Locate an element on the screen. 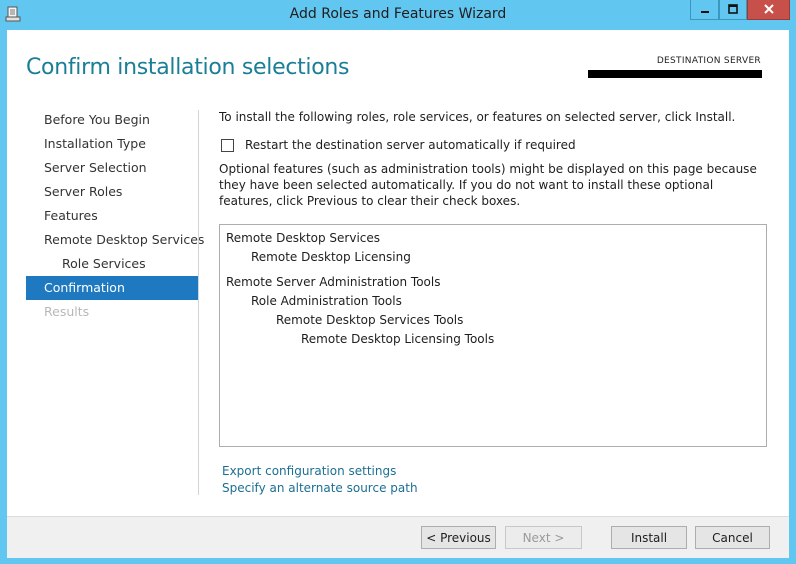  nav-item-features: Features is located at coordinates (112, 216).